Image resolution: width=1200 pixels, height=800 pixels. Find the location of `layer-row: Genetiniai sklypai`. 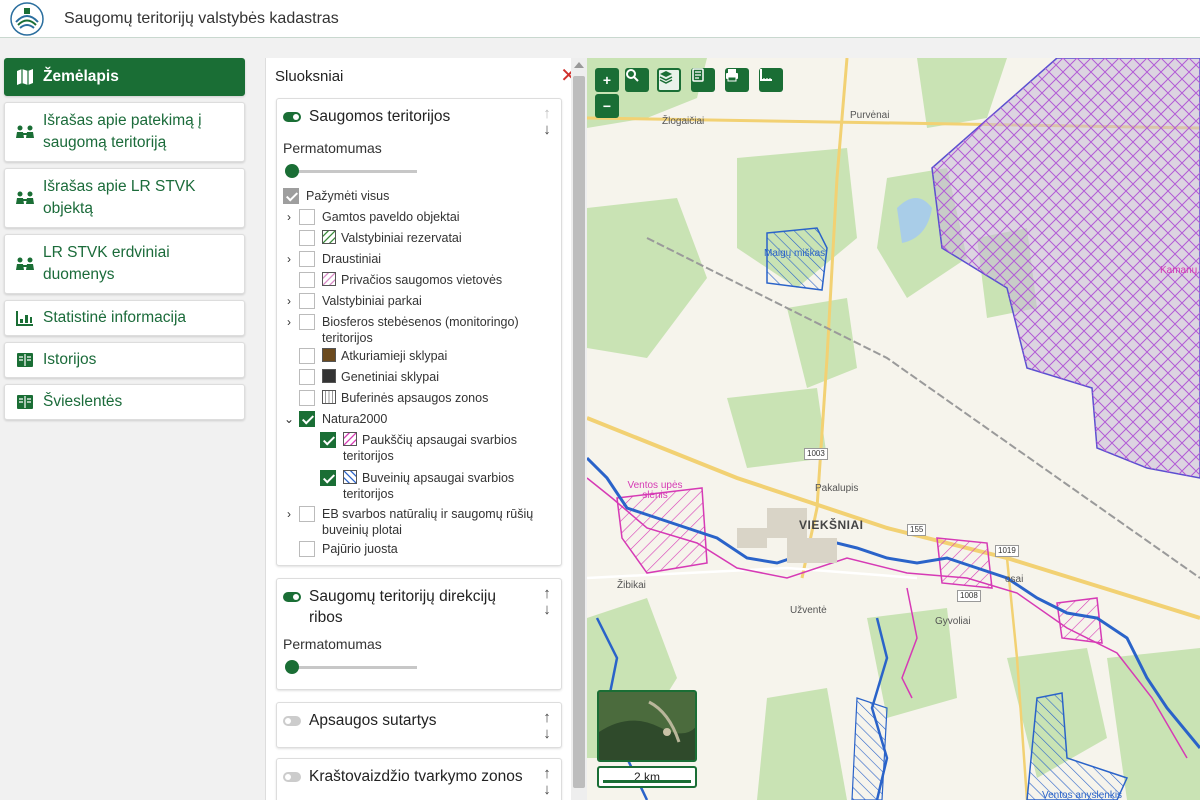

layer-row: Genetiniai sklypai is located at coordinates (438, 377).